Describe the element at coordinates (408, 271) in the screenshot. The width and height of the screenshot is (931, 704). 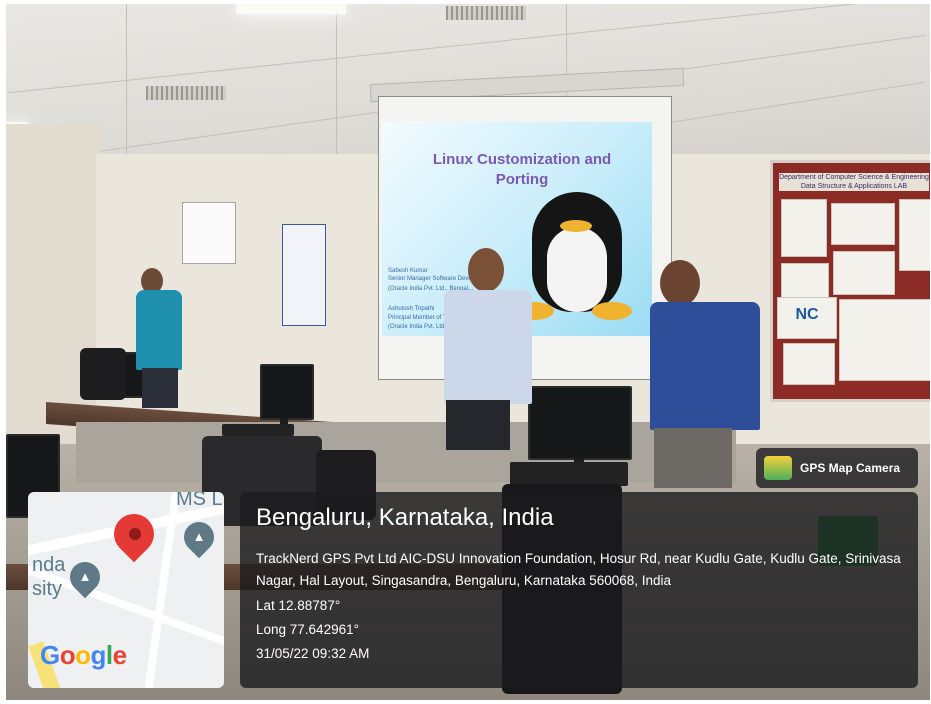
I see `slide-presenter-1-name: Sabesh Kumar` at that location.